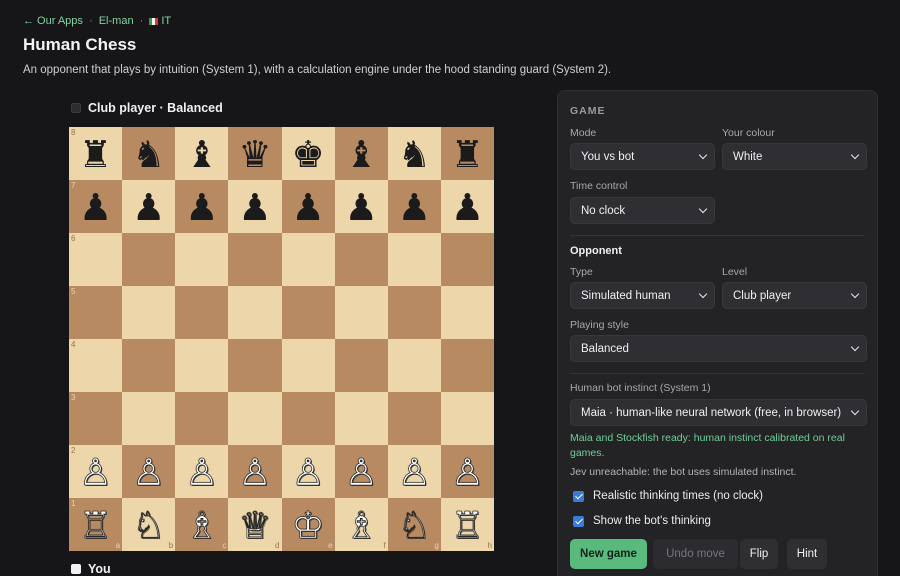 This screenshot has height=576, width=900. Describe the element at coordinates (414, 259) in the screenshot. I see `square-g6` at that location.